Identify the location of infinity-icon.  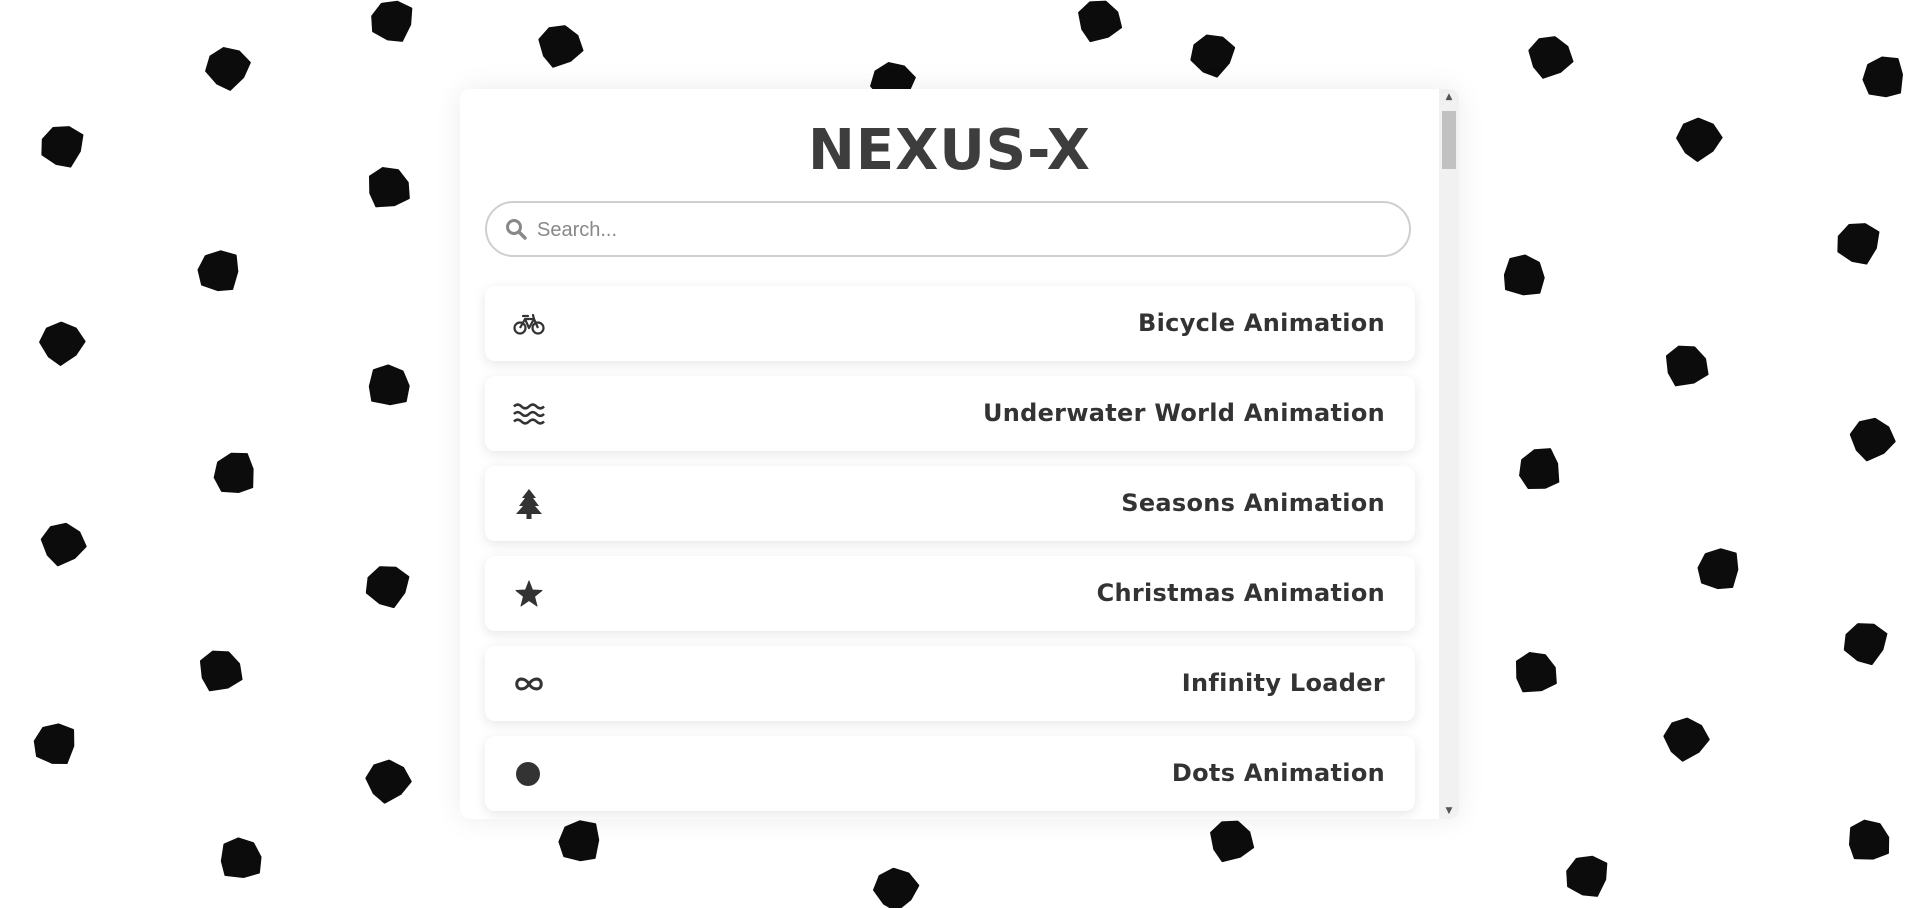
(529, 684).